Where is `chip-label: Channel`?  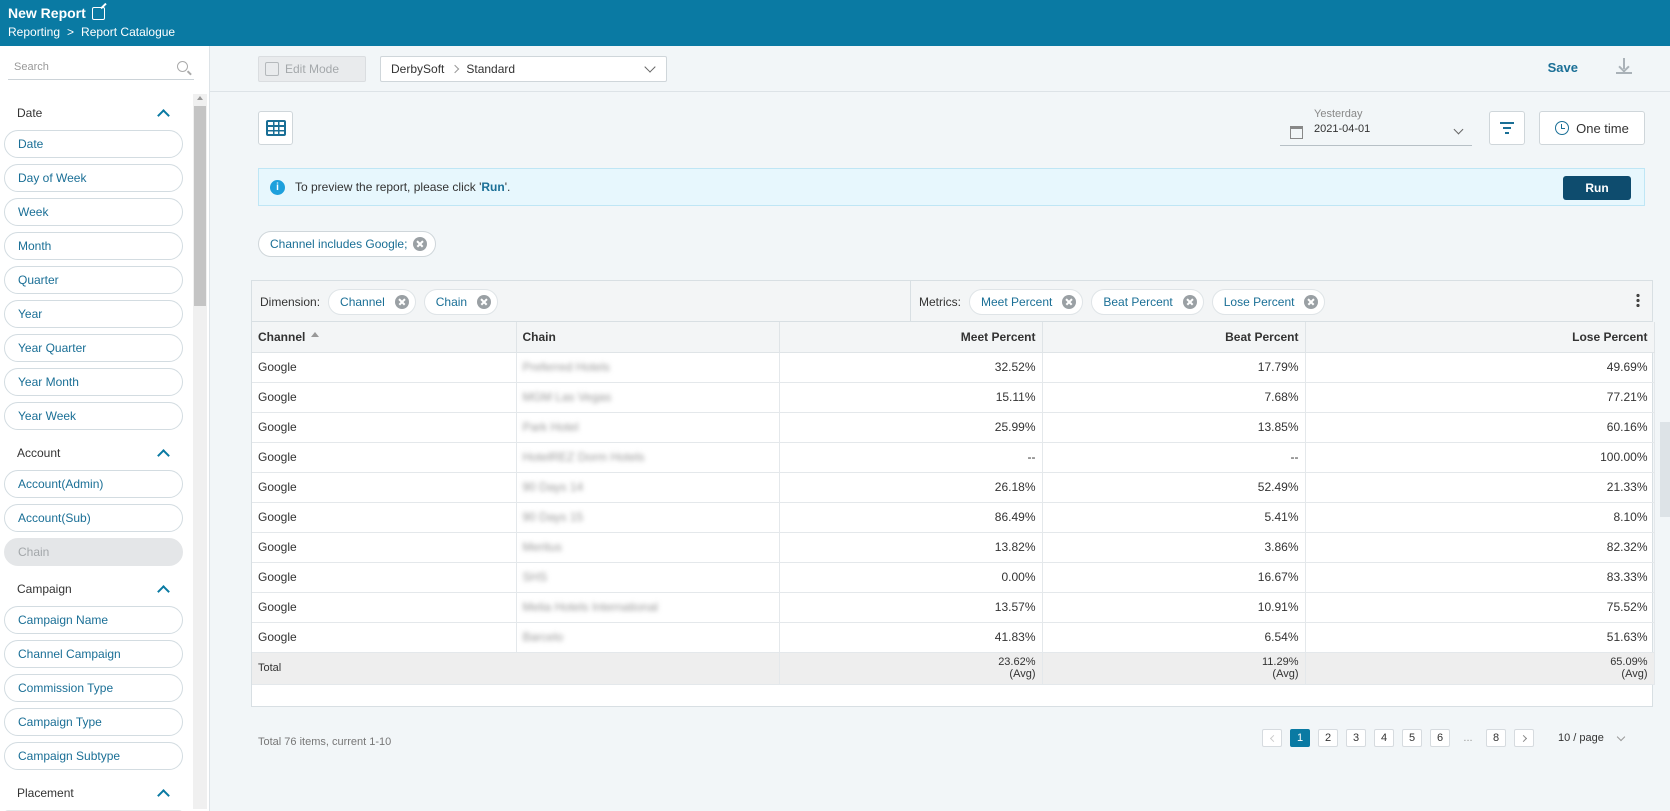 chip-label: Channel is located at coordinates (362, 301).